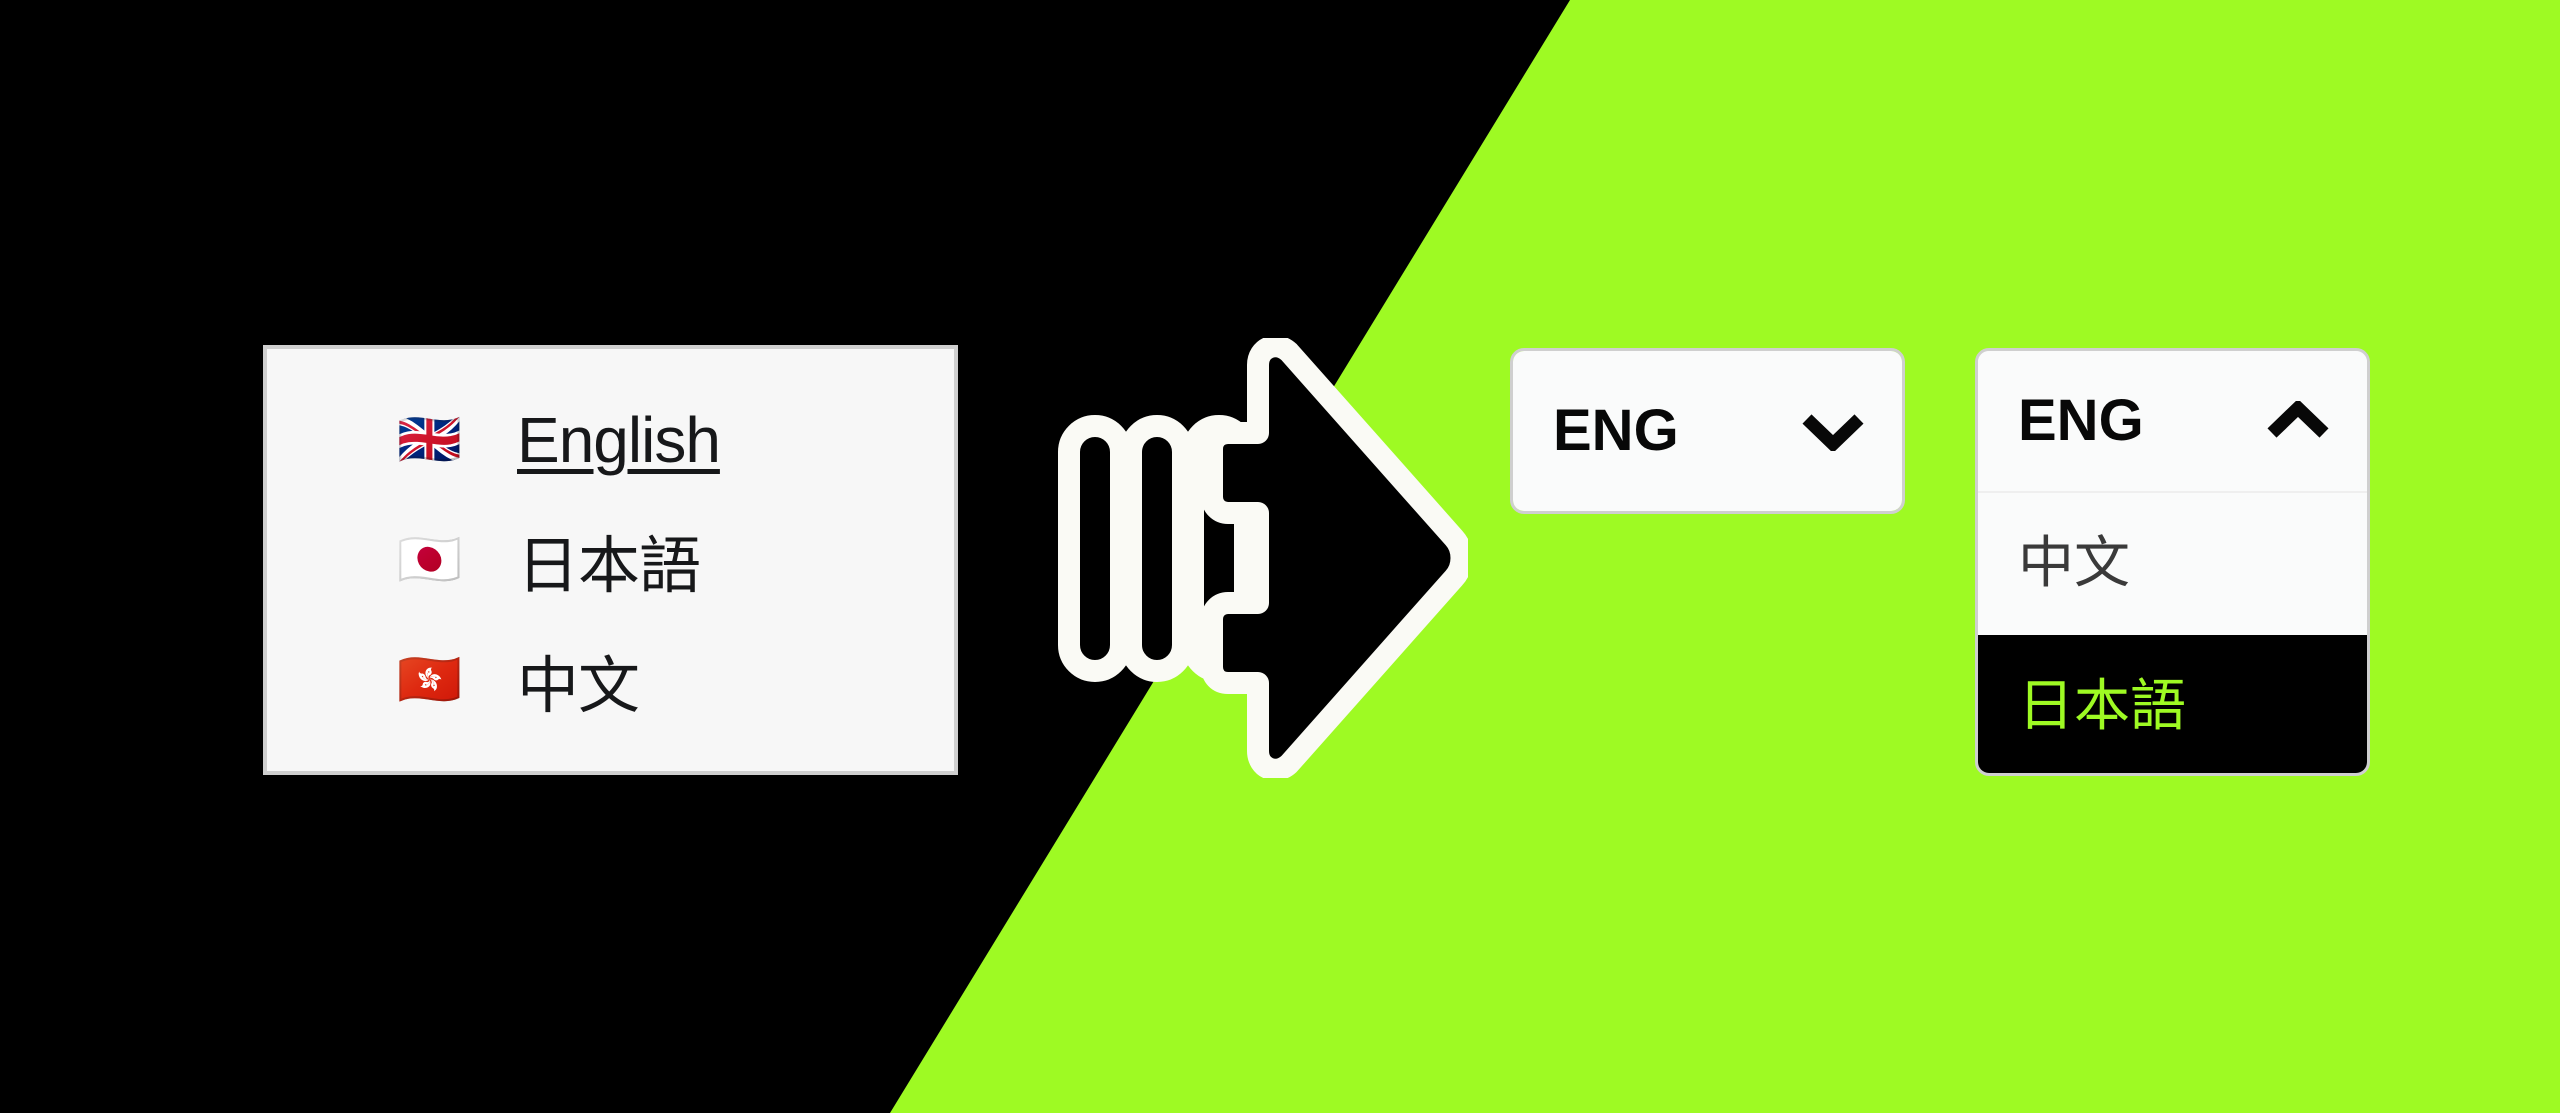 The height and width of the screenshot is (1113, 2560). What do you see at coordinates (1616, 430) in the screenshot?
I see `dropdown-closed-label: ENG` at bounding box center [1616, 430].